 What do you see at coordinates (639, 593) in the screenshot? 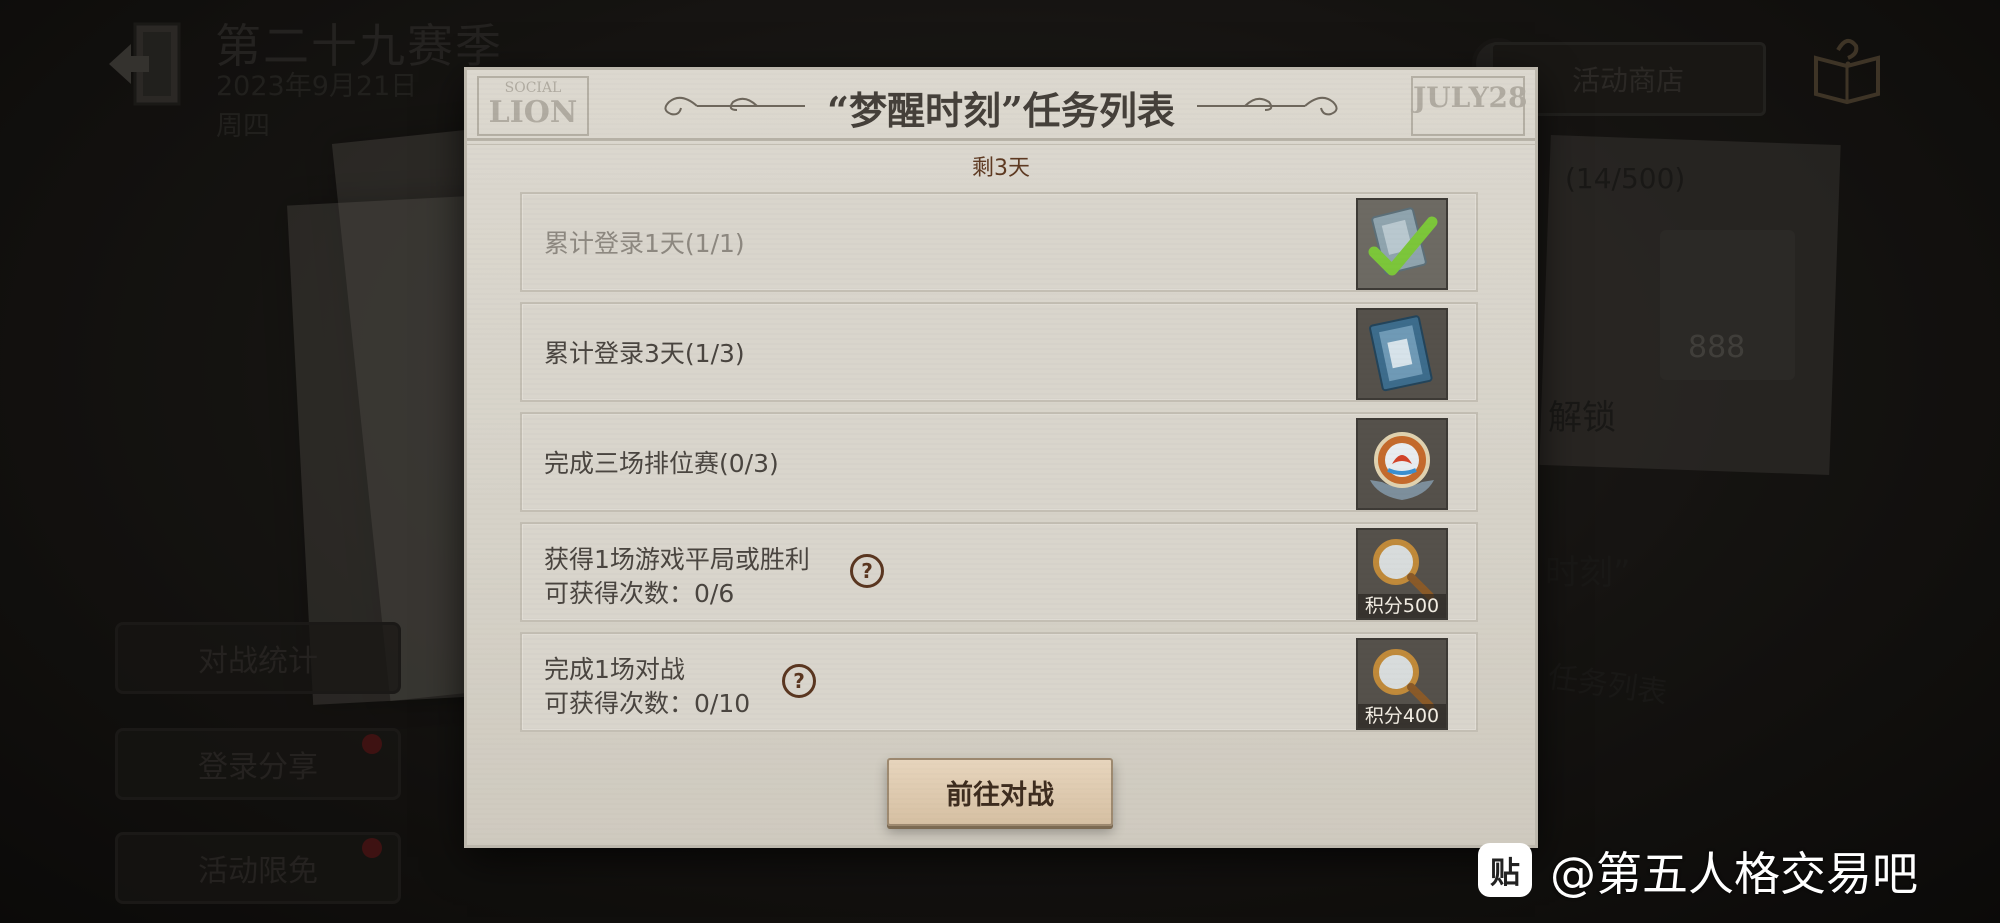
I see `task-count: 可获得次数：0/6` at bounding box center [639, 593].